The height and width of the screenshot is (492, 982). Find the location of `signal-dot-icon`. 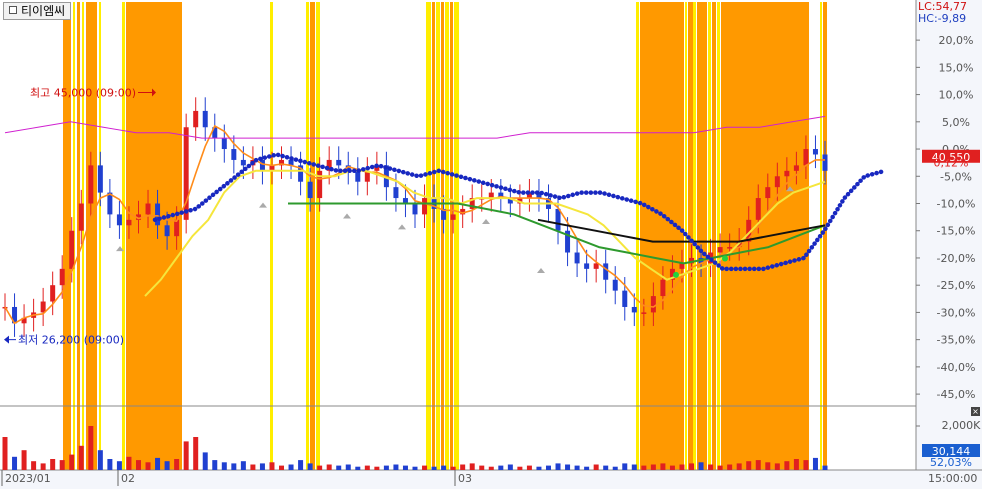

signal-dot-icon is located at coordinates (676, 274).